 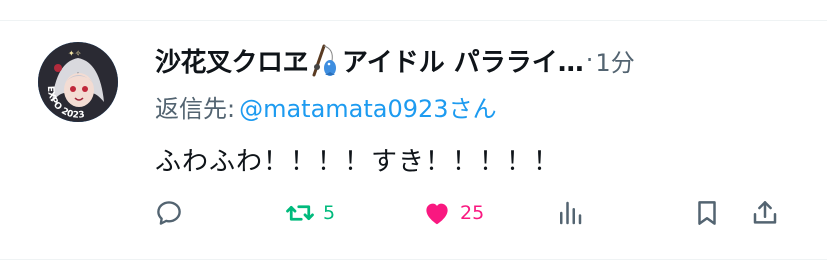 I want to click on fishing-pole-fish-emoji-icon, so click(x=325, y=60).